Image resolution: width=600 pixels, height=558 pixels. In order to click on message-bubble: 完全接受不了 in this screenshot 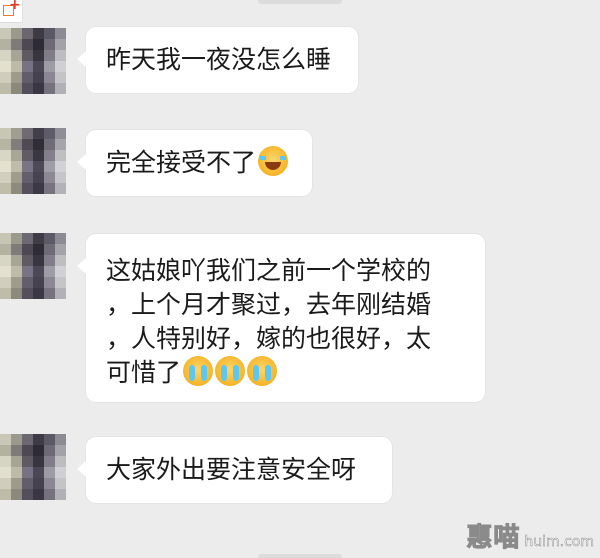, I will do `click(194, 163)`.